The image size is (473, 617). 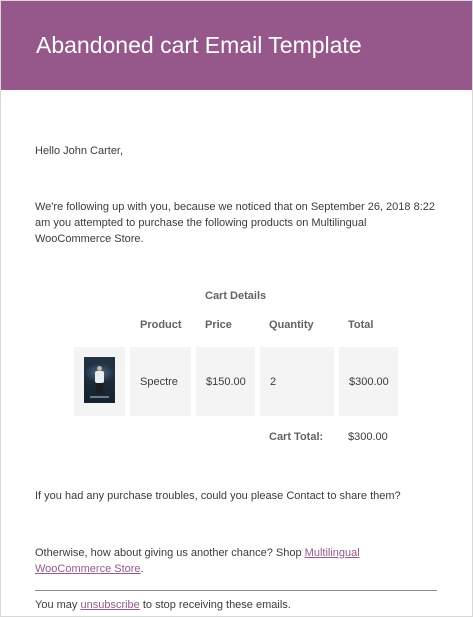 I want to click on product-total-cell: $300.00, so click(x=368, y=381).